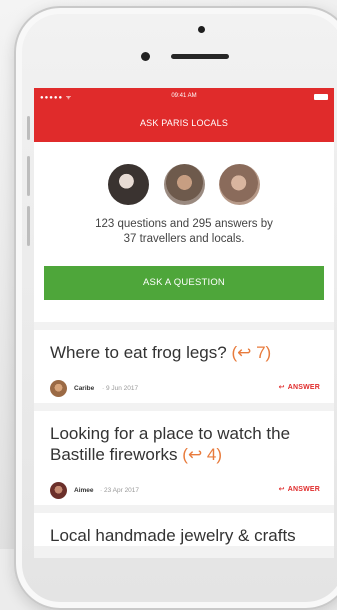 The width and height of the screenshot is (337, 610). Describe the element at coordinates (201, 29) in the screenshot. I see `camera-icon` at that location.